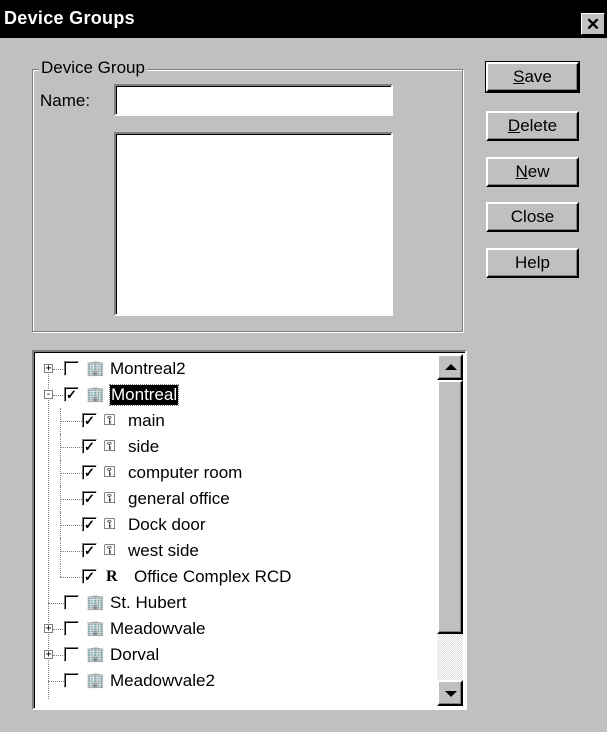  What do you see at coordinates (185, 472) in the screenshot?
I see `tree-item-label: computer room` at bounding box center [185, 472].